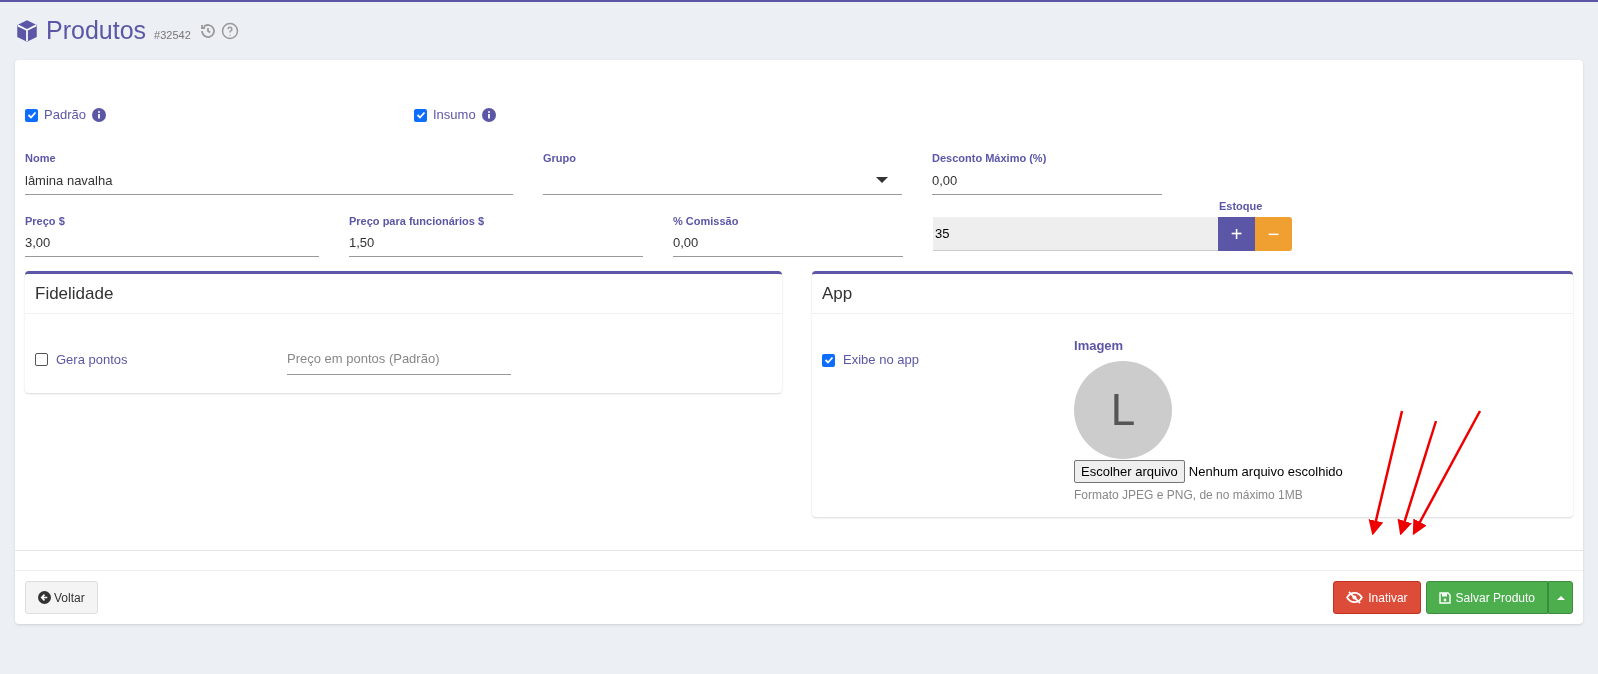 This screenshot has height=674, width=1598. Describe the element at coordinates (45, 221) in the screenshot. I see `field-label: Preço $` at that location.